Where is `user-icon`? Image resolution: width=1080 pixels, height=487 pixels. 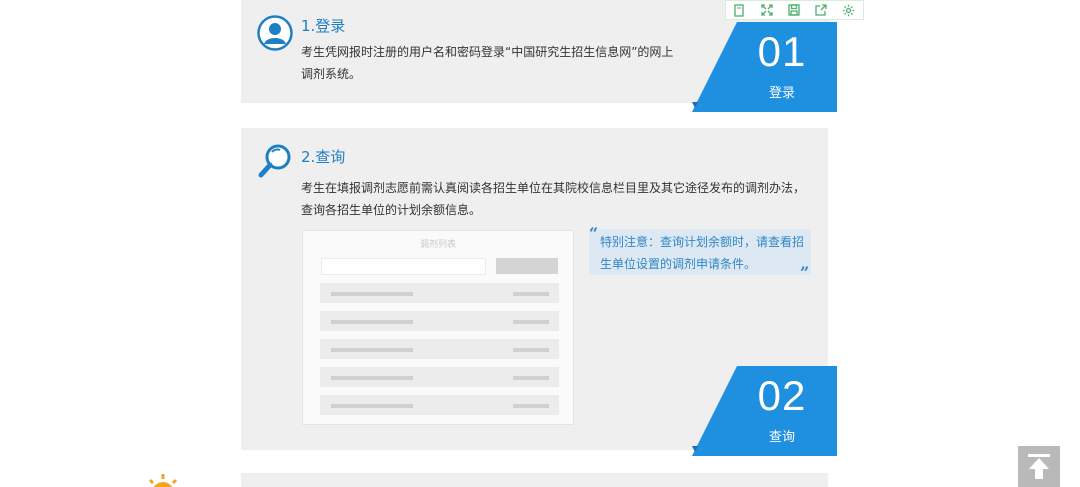 user-icon is located at coordinates (275, 33).